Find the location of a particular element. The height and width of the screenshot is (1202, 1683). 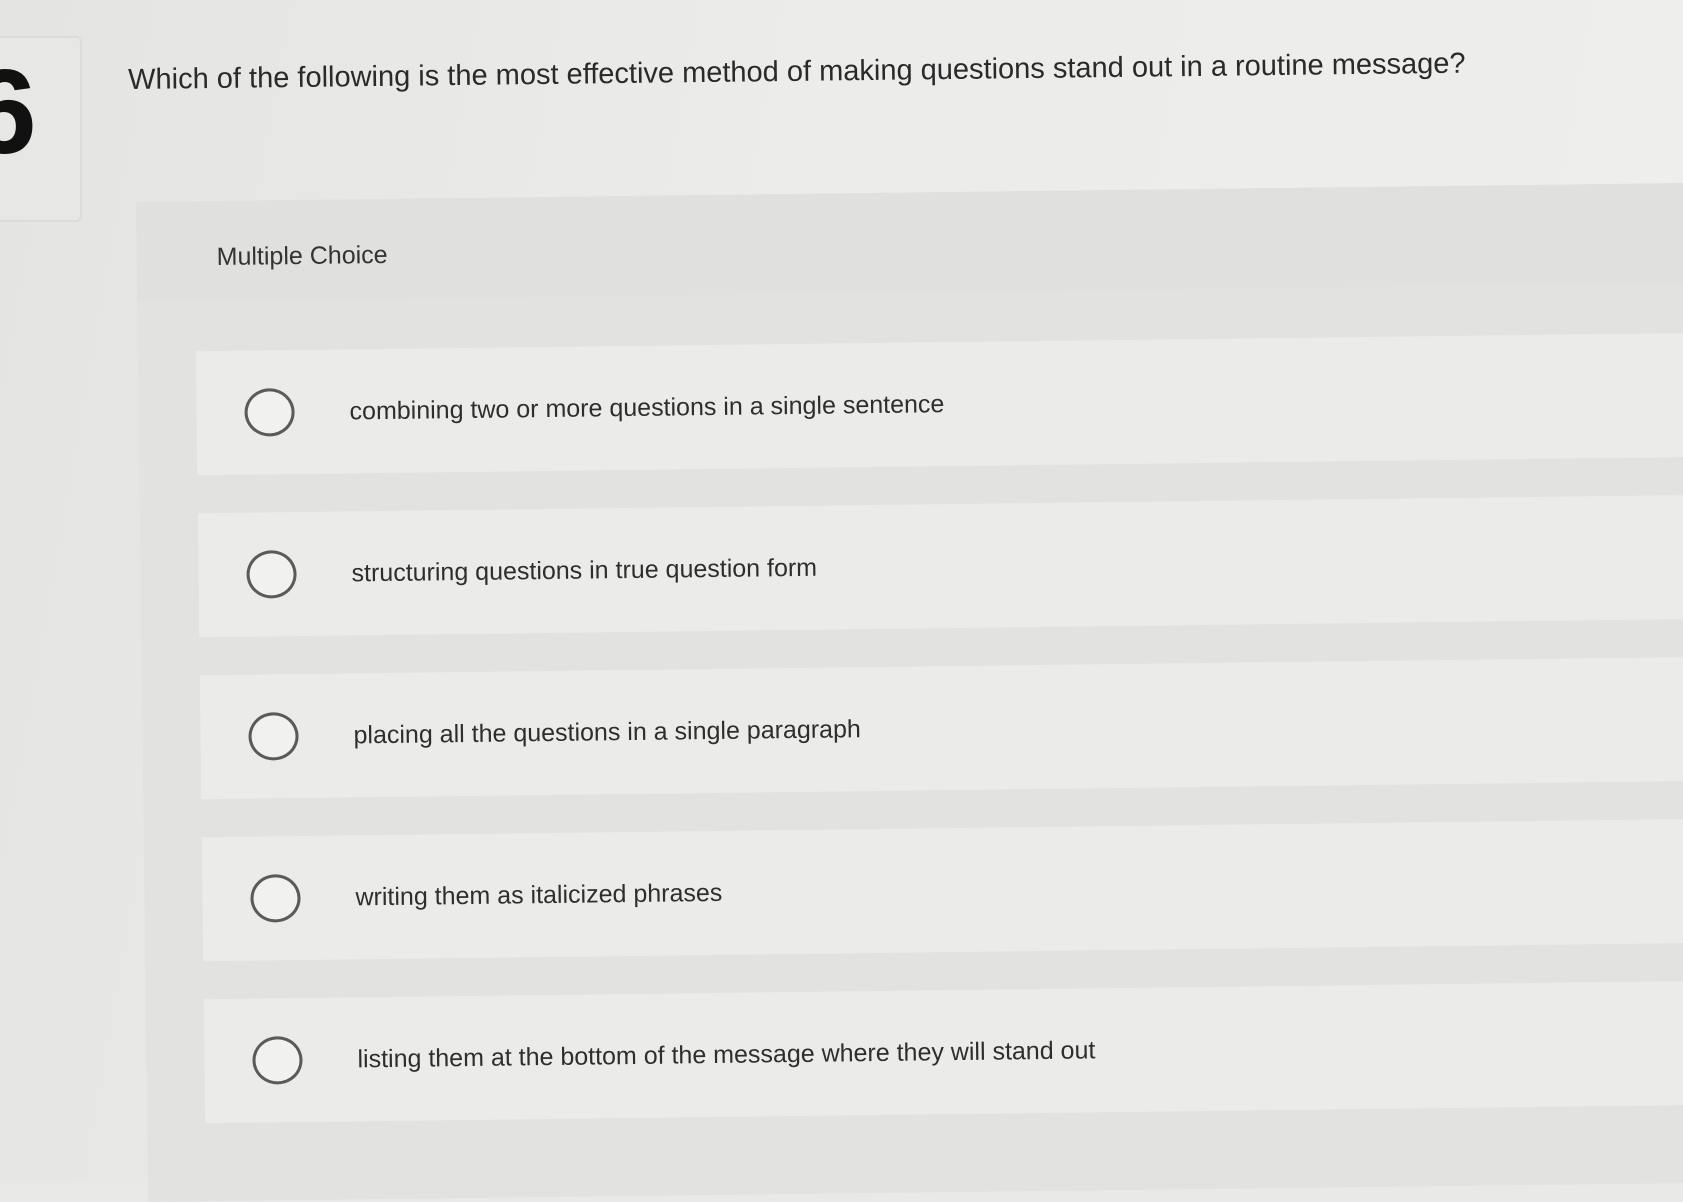

choice-option-4: writing them as italicized phrases is located at coordinates (942, 890).